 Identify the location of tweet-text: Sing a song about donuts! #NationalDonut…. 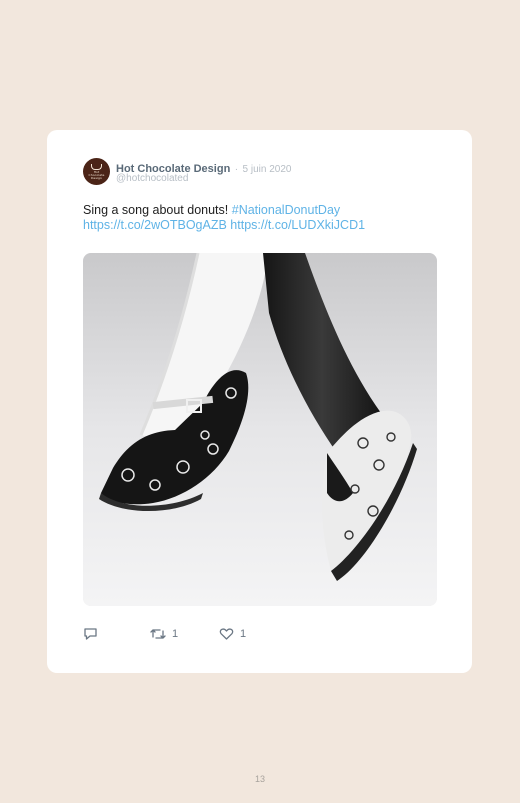
(253, 218).